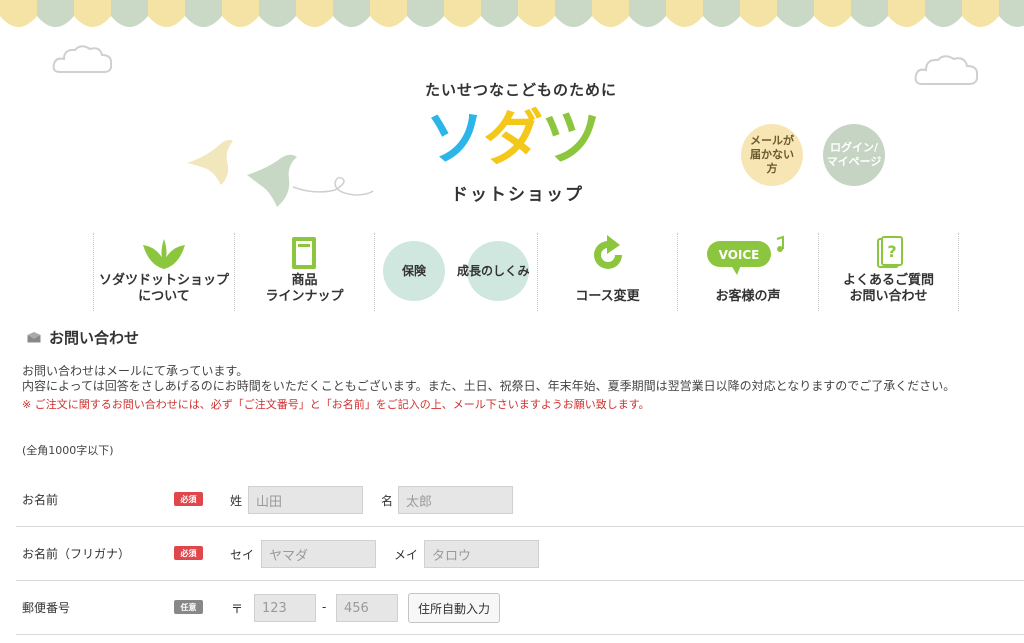 The image size is (1024, 643). I want to click on nav-label-growth: 成長のしくみ, so click(493, 271).